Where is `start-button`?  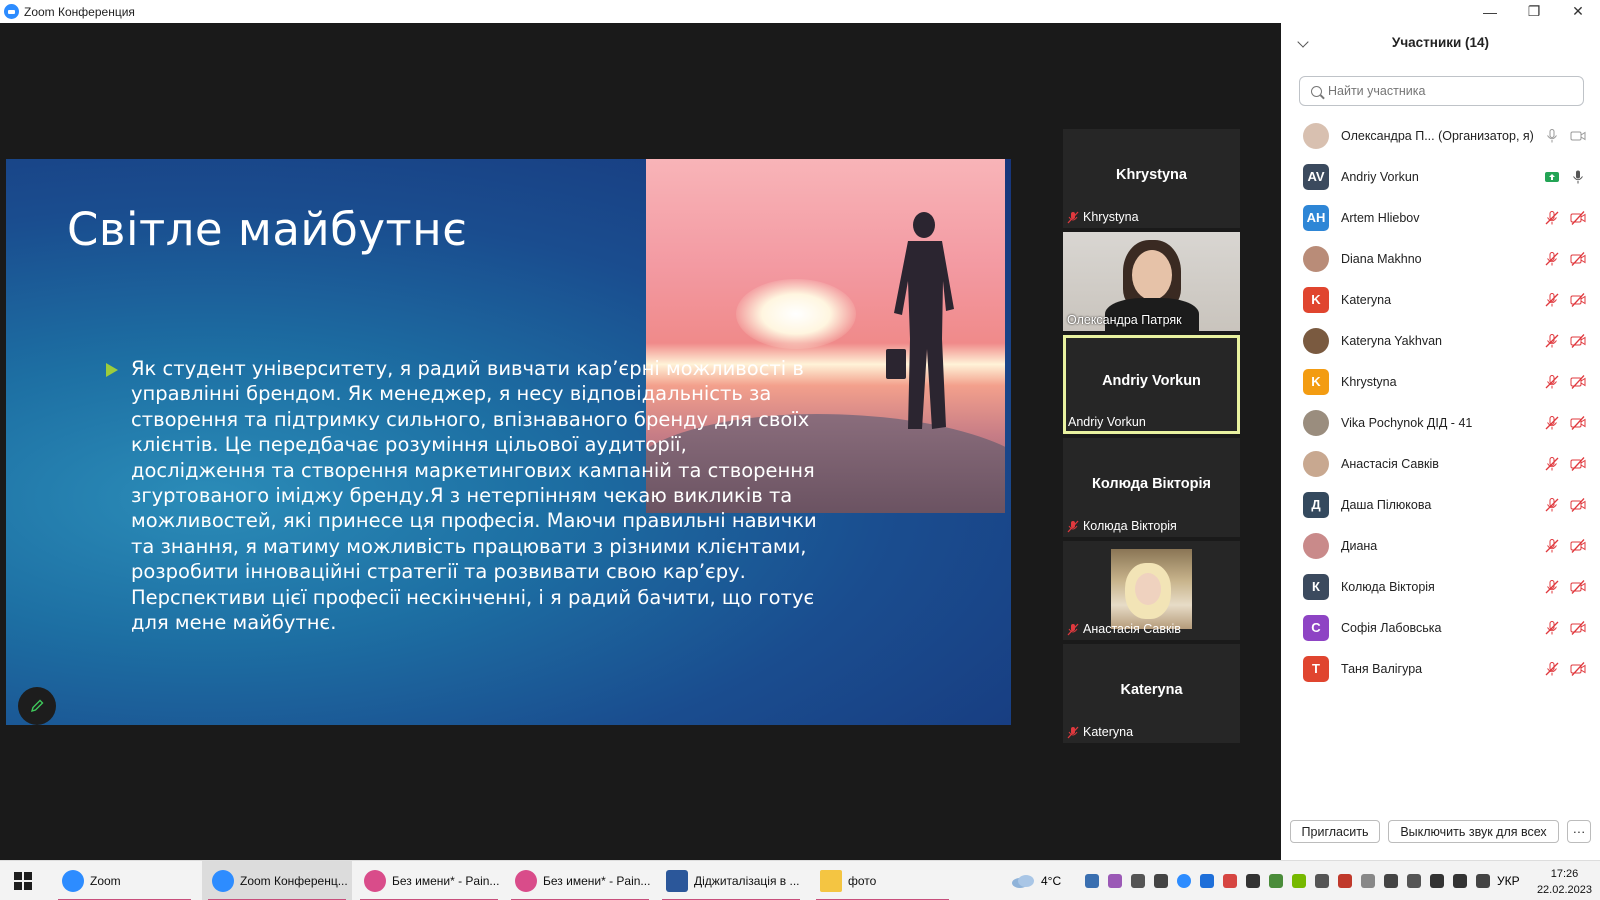
start-button is located at coordinates (29, 880).